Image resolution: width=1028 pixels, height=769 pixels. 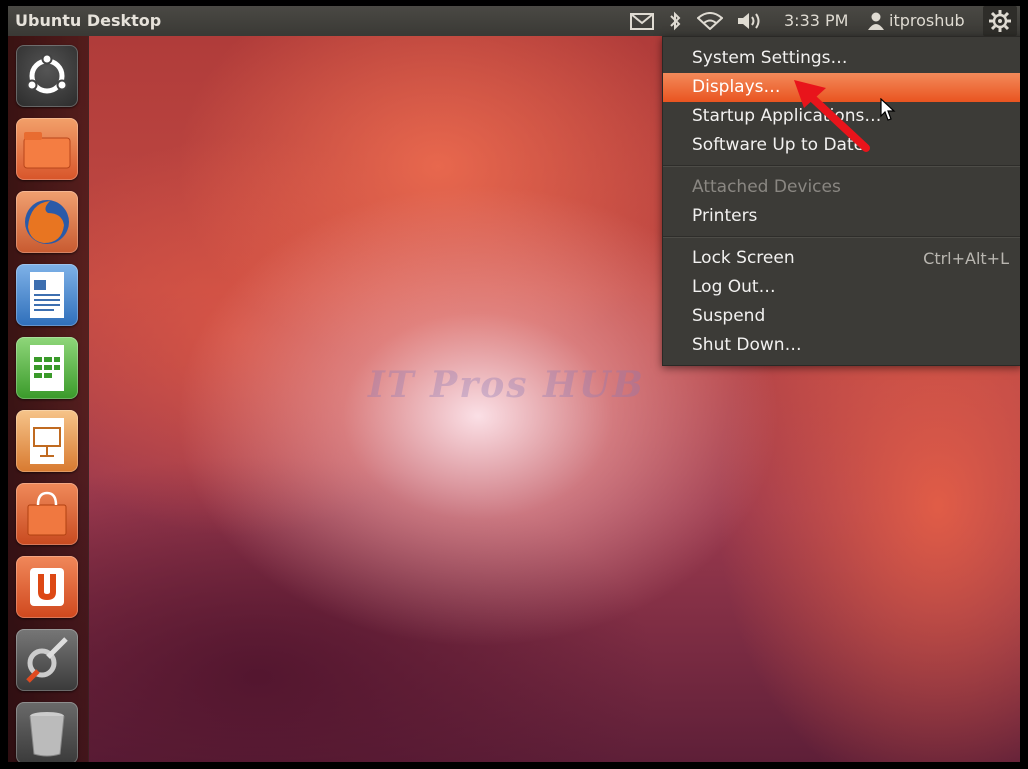 I want to click on launcher-item-ubuntu-one, so click(x=47, y=587).